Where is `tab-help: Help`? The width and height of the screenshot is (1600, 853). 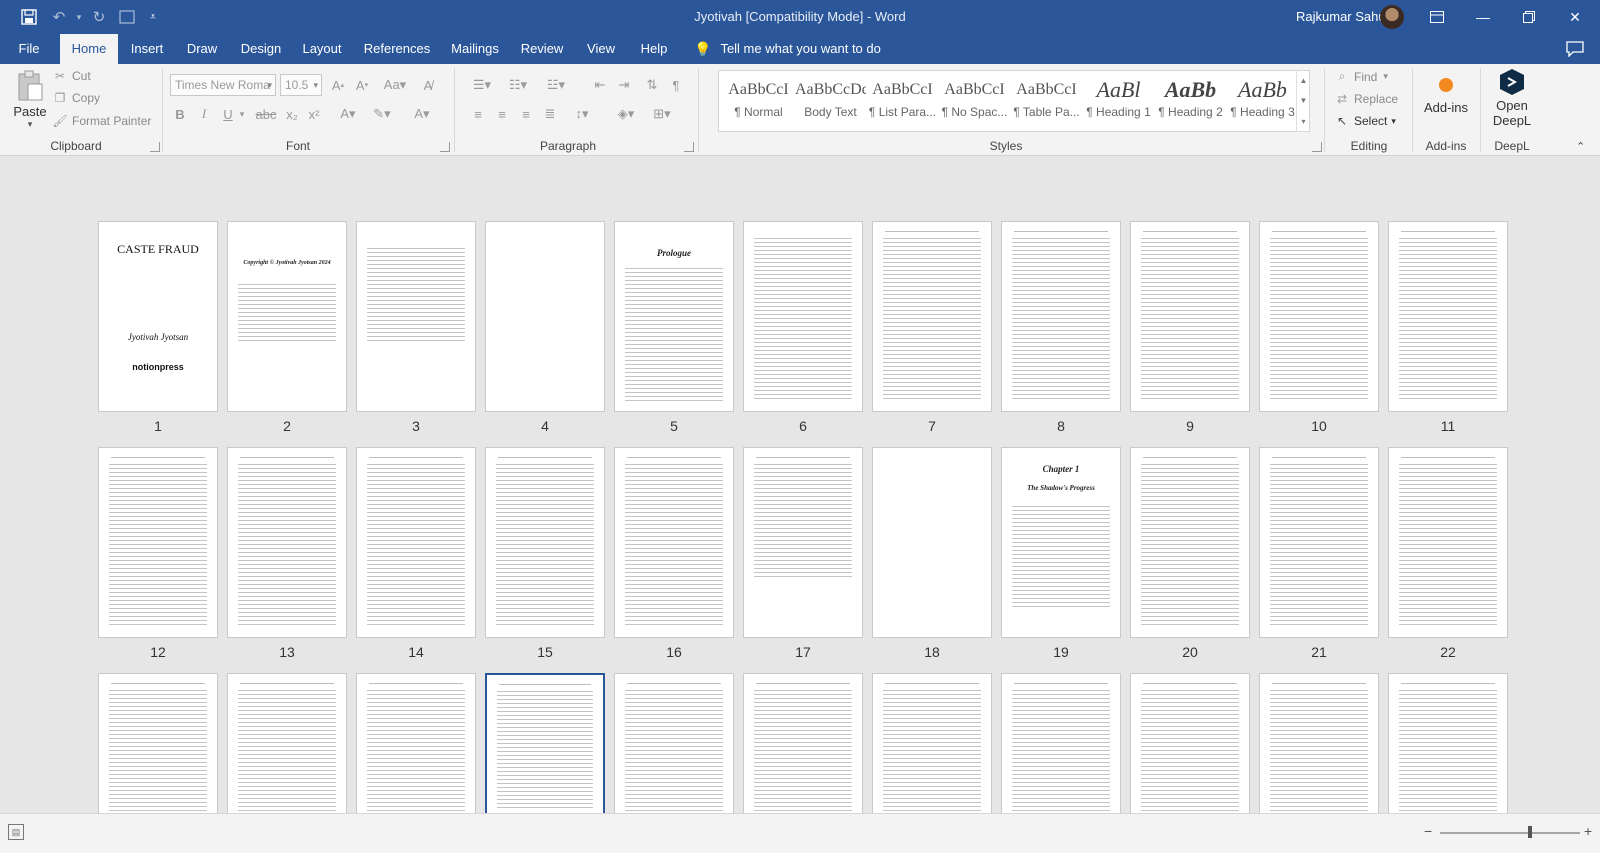 tab-help: Help is located at coordinates (654, 49).